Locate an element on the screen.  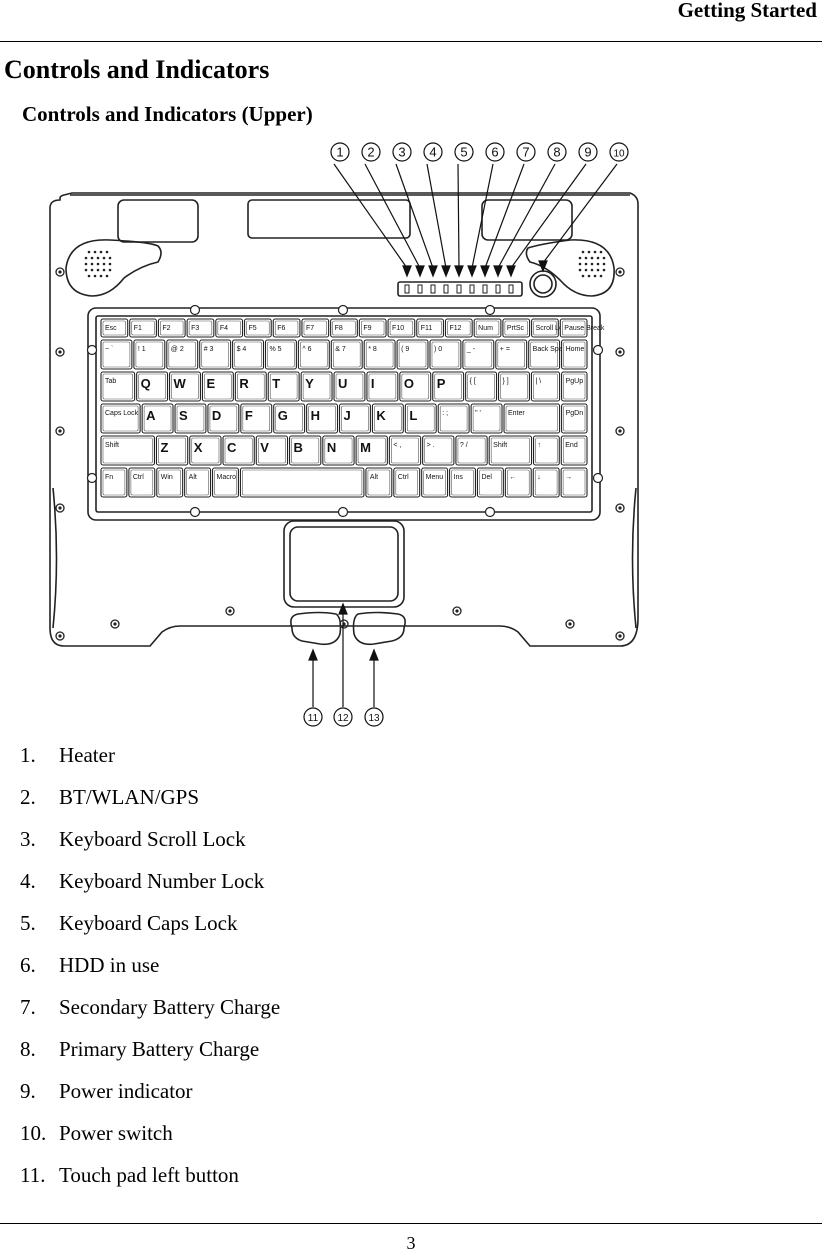
key-label: Pause Break is located at coordinates (584, 328).